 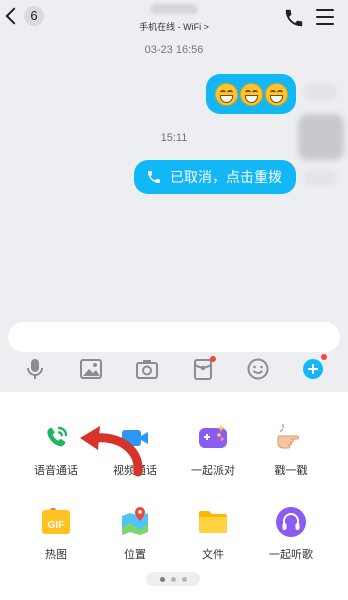 I want to click on page-indicator, so click(x=173, y=579).